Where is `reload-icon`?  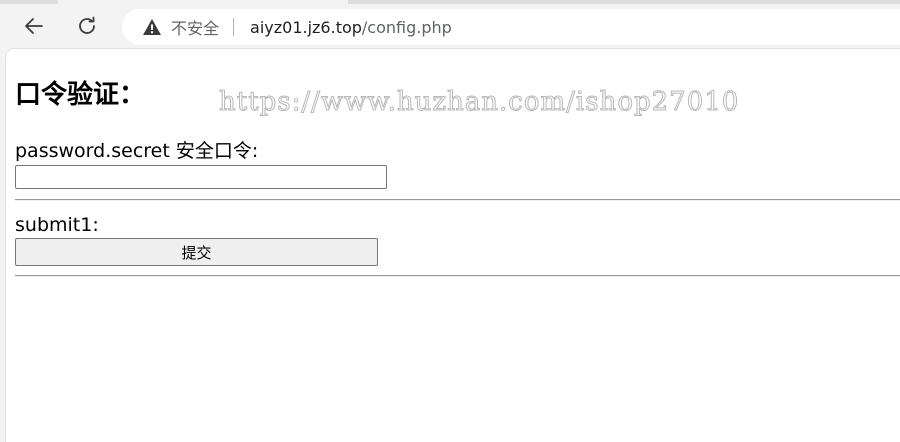 reload-icon is located at coordinates (87, 25).